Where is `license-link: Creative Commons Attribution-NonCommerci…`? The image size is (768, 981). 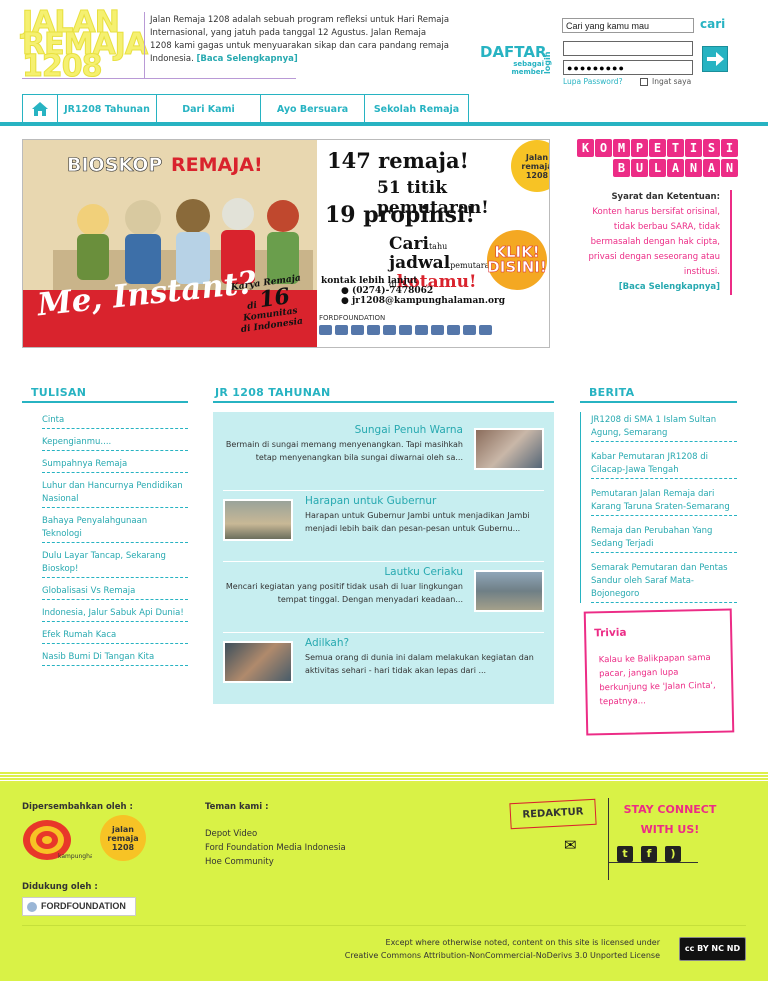
license-link: Creative Commons Attribution-NonCommerci… is located at coordinates (502, 955).